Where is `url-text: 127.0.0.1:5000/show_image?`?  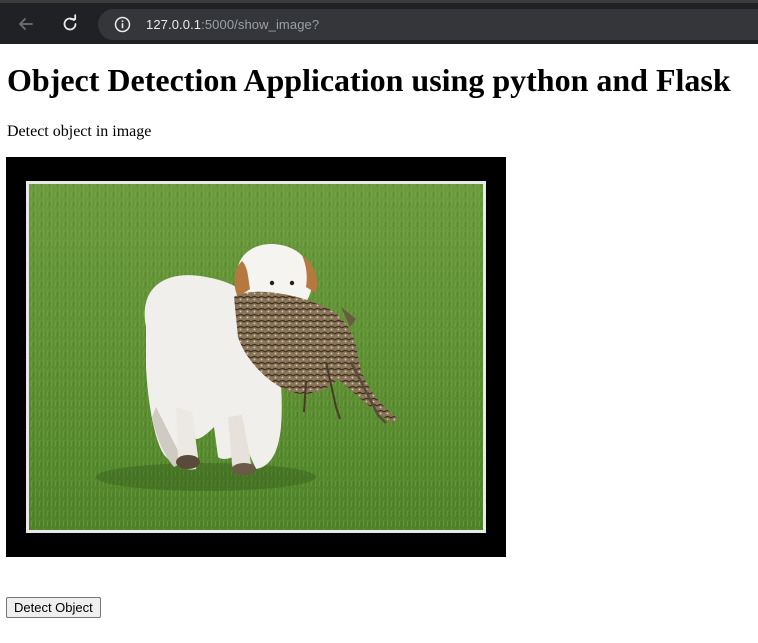
url-text: 127.0.0.1:5000/show_image? is located at coordinates (232, 24).